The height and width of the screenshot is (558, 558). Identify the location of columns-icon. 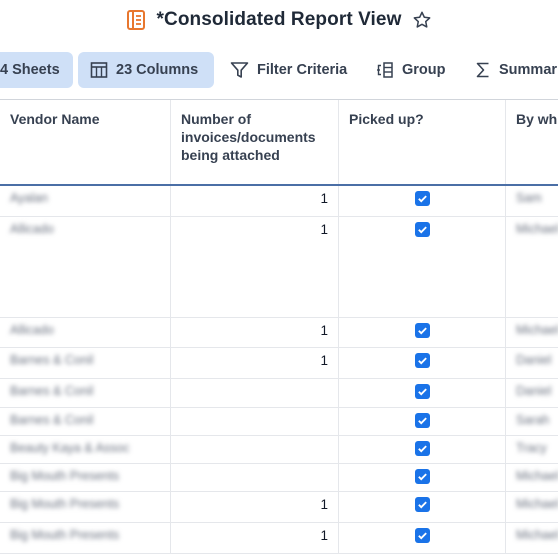
(99, 70).